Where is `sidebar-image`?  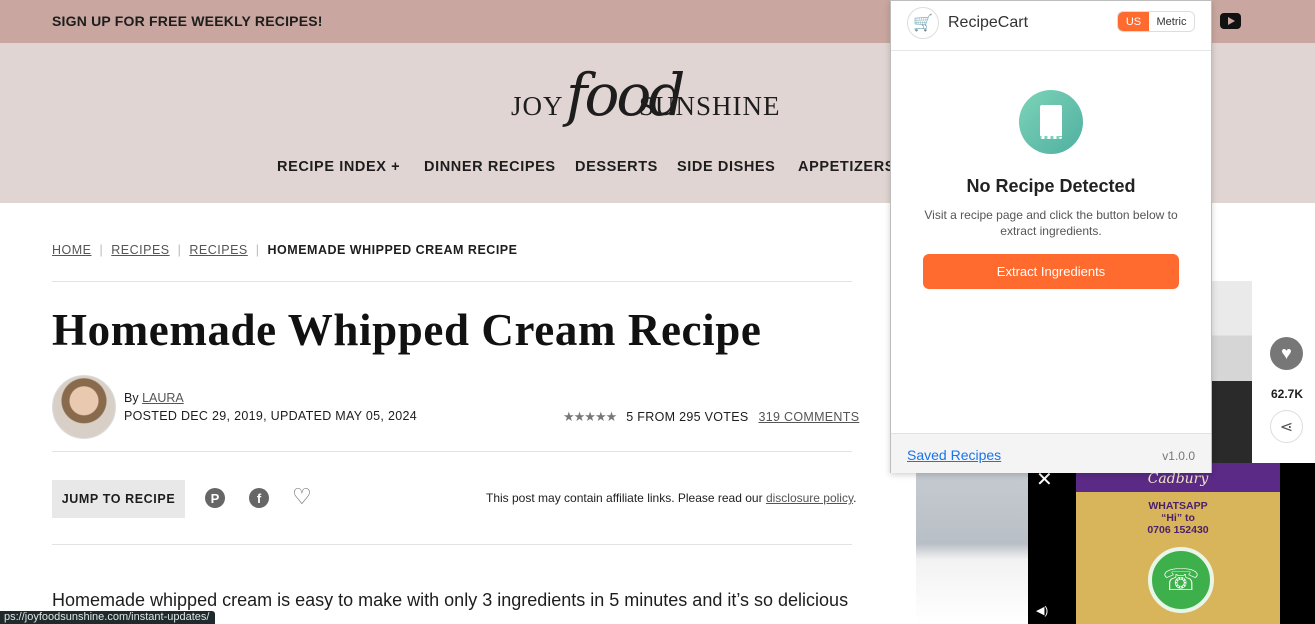
sidebar-image is located at coordinates (1230, 372).